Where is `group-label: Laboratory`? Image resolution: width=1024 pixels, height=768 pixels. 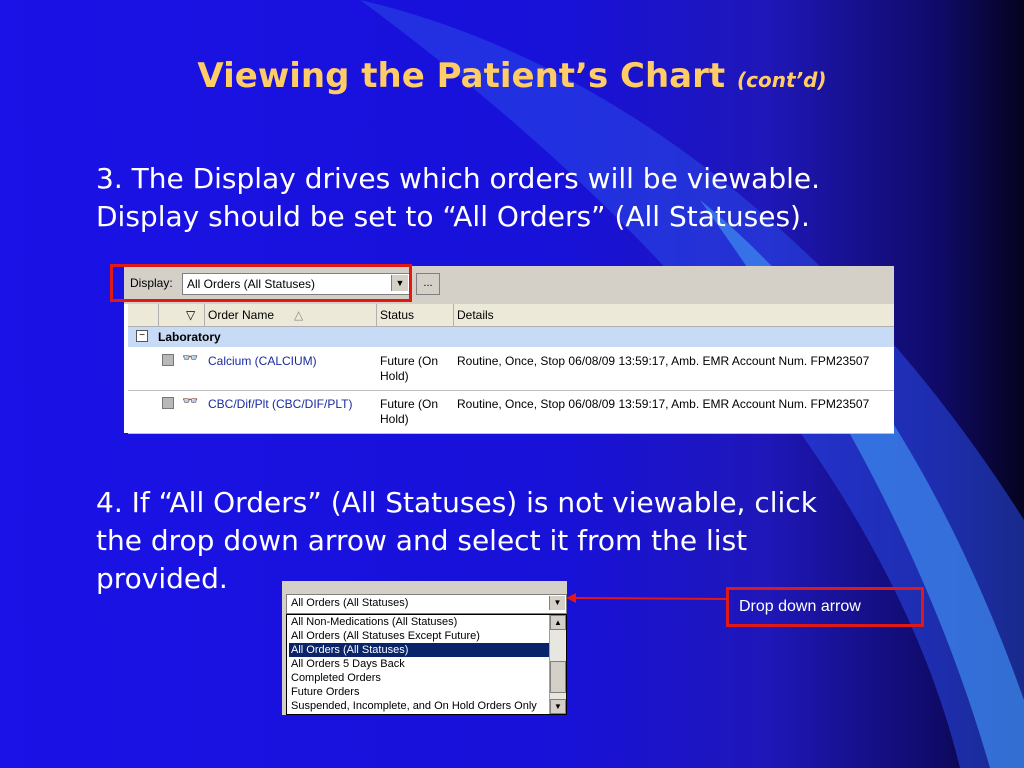 group-label: Laboratory is located at coordinates (189, 337).